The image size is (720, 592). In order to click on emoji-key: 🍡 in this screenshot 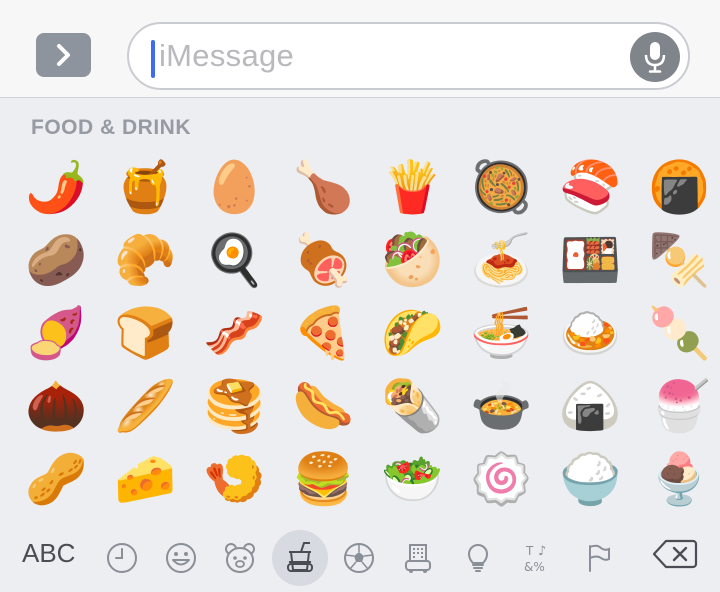, I will do `click(677, 332)`.